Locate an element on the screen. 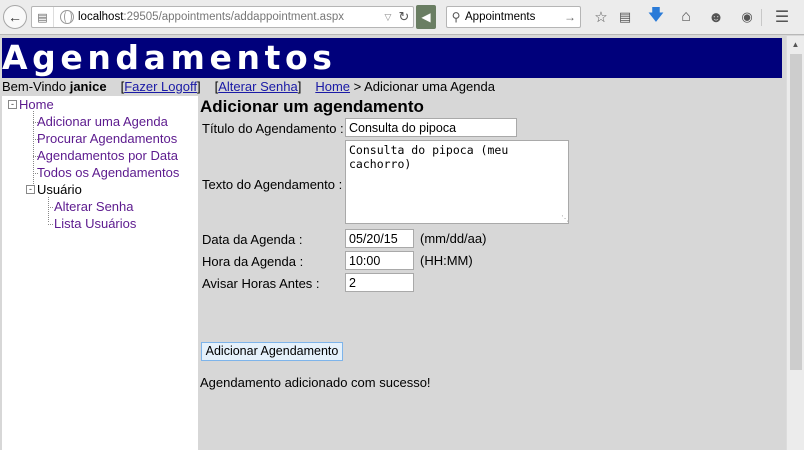  extension-icon: ◀ is located at coordinates (426, 17).